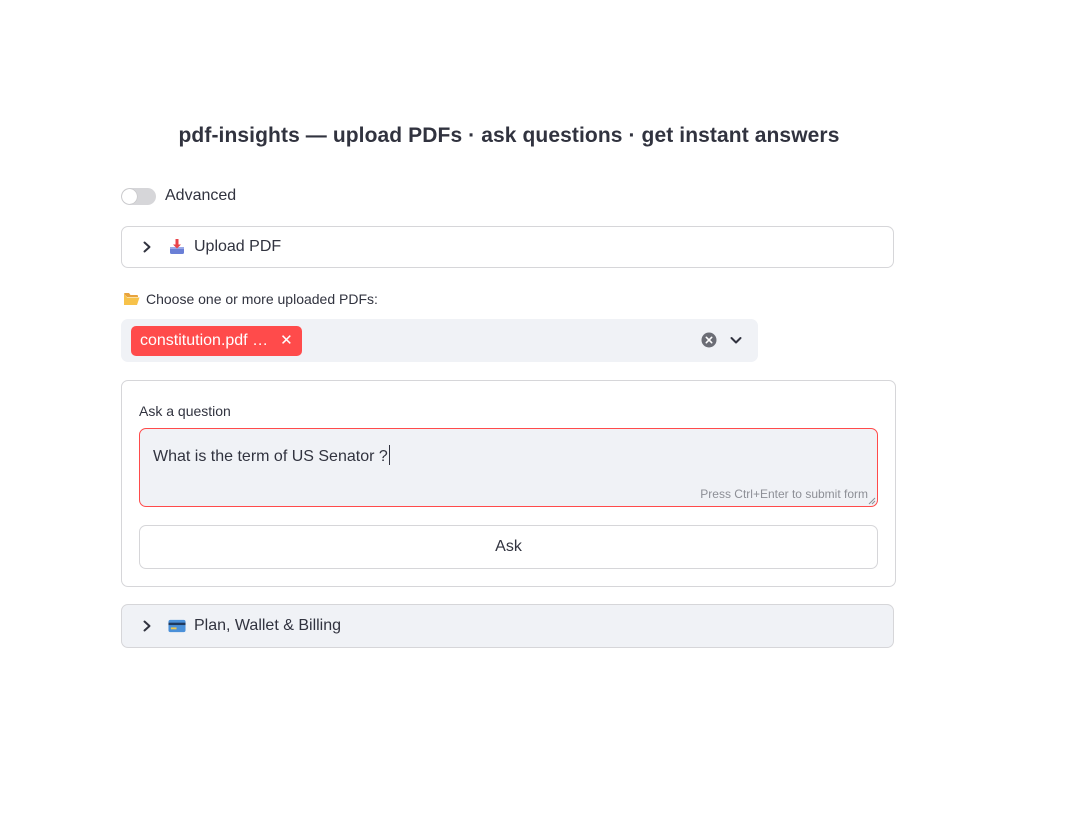 Image resolution: width=1066 pixels, height=824 pixels. What do you see at coordinates (507, 247) in the screenshot?
I see `upload-pdf-expander: Upload PDF` at bounding box center [507, 247].